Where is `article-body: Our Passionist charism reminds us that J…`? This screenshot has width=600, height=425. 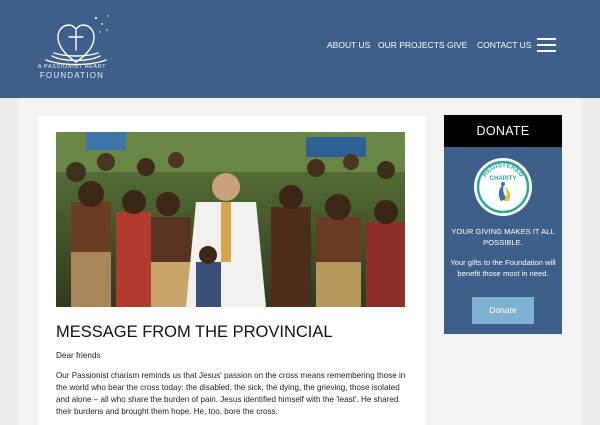 article-body: Our Passionist charism reminds us that J… is located at coordinates (231, 394).